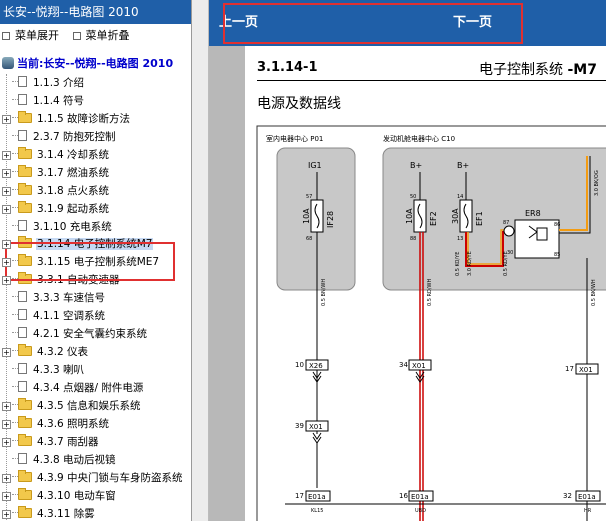  Describe the element at coordinates (101, 35) in the screenshot. I see `collapse-menu-button: 菜单折叠` at that location.